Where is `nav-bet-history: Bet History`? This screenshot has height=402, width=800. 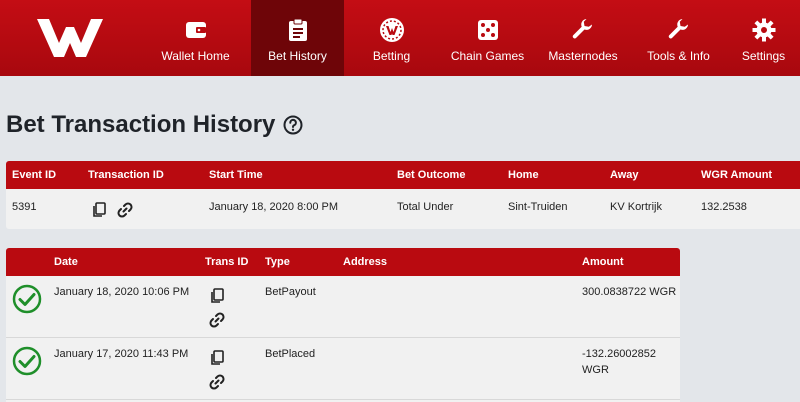
nav-bet-history: Bet History is located at coordinates (297, 38).